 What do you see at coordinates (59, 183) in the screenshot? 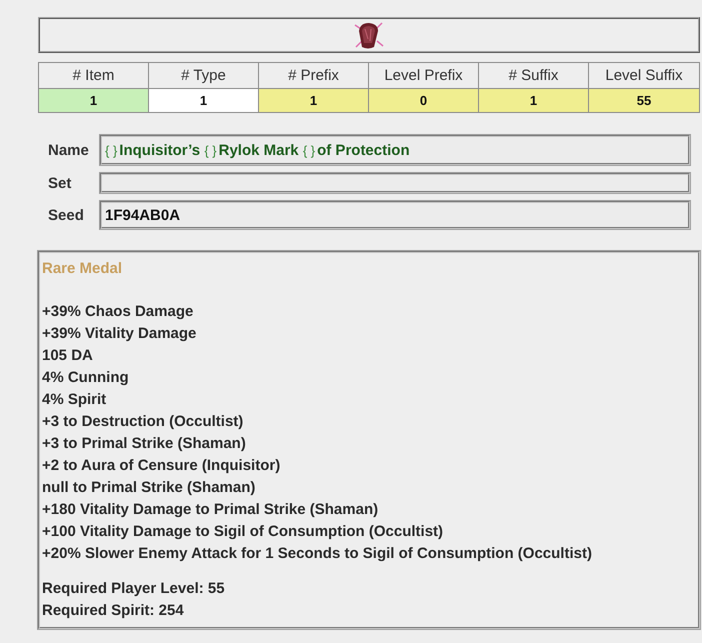
I see `field-label: Set` at bounding box center [59, 183].